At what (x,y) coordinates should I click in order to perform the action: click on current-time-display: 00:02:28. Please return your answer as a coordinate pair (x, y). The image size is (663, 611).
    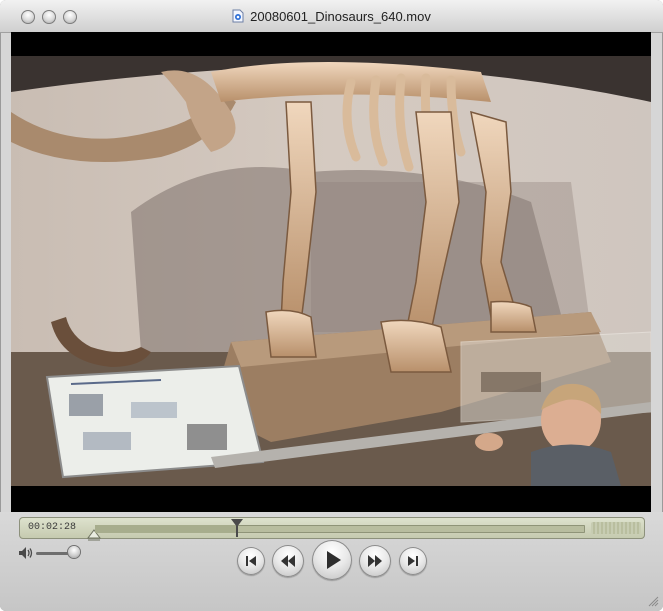
    Looking at the image, I should click on (52, 527).